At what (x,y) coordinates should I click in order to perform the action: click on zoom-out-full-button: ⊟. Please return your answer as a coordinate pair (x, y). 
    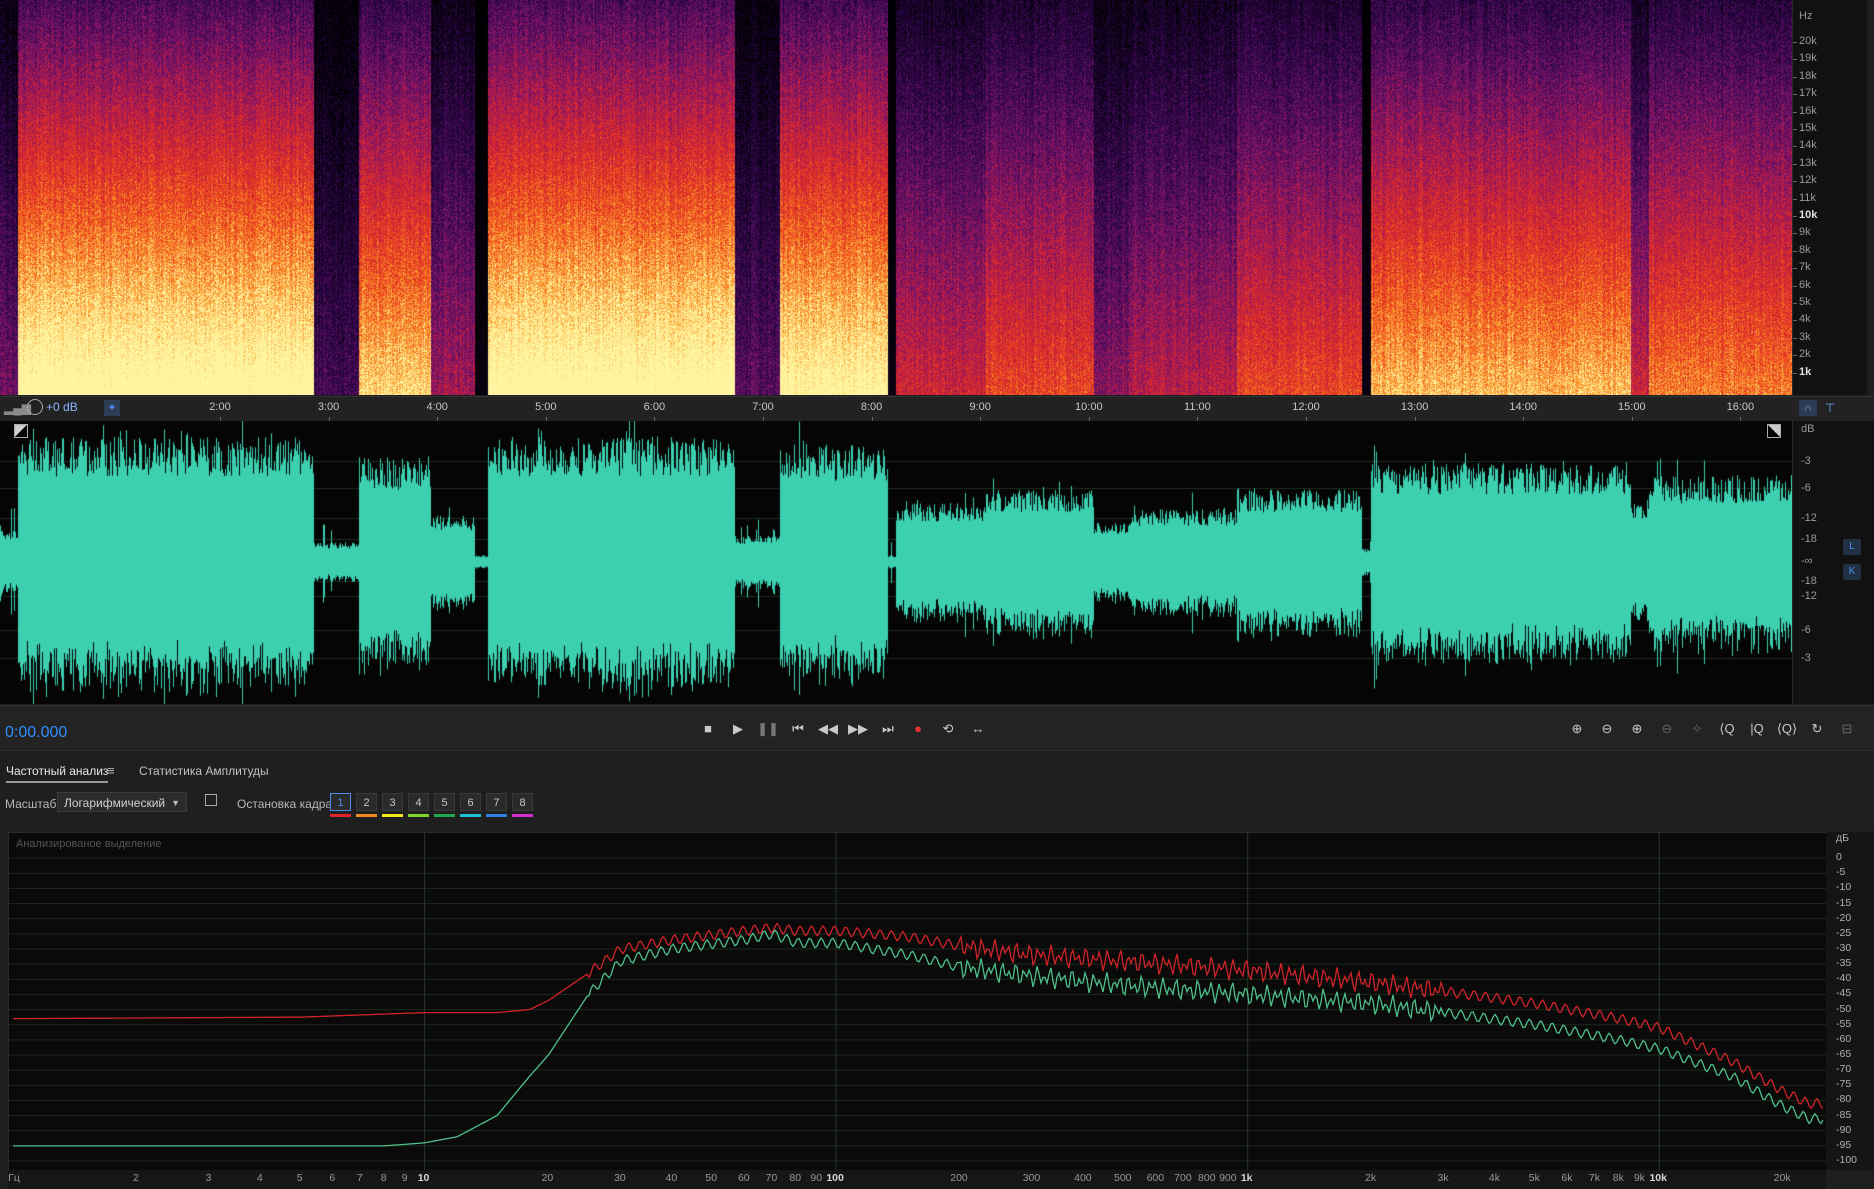
    Looking at the image, I should click on (1847, 729).